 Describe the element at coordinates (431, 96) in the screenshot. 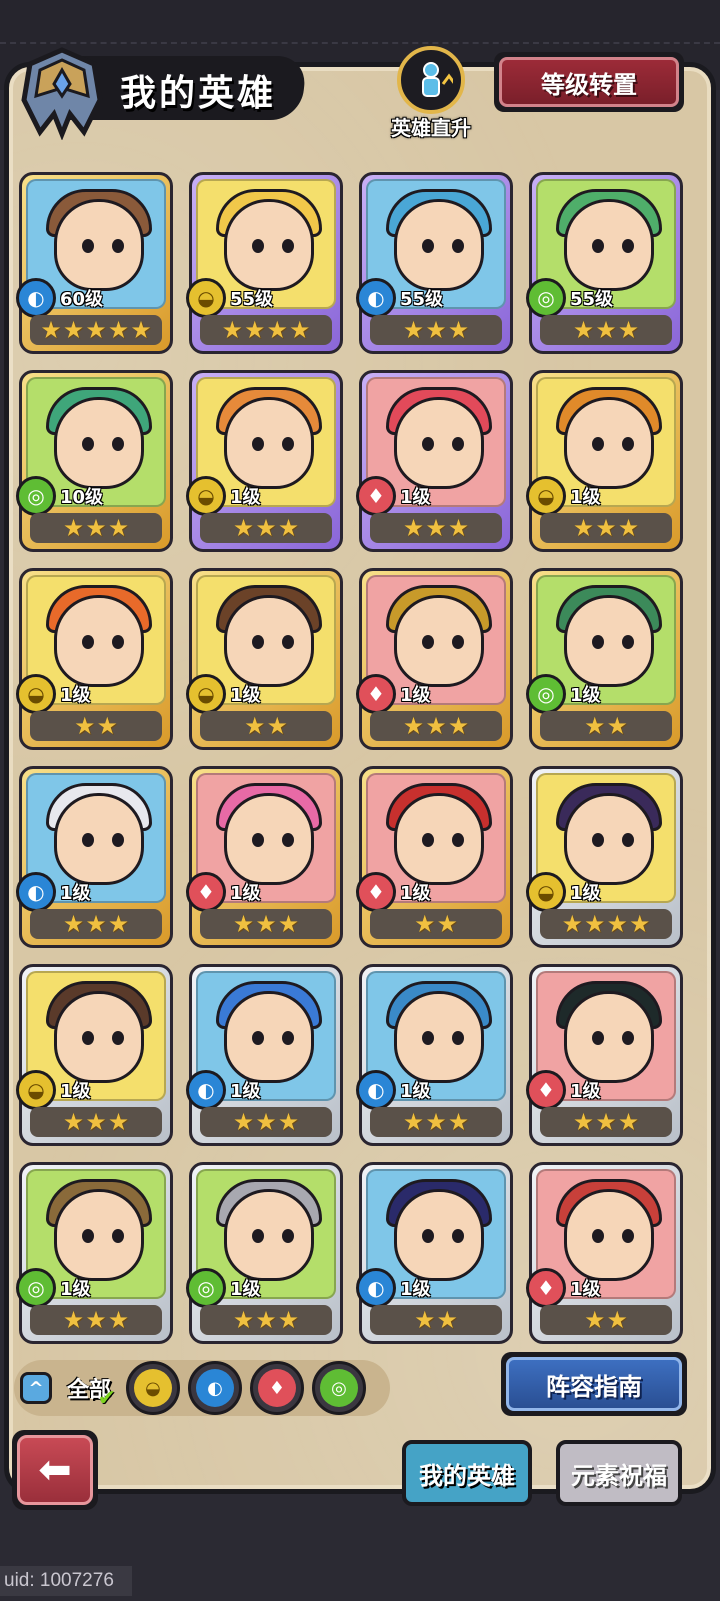

I see `hero-boost-button: 英雄直升` at that location.